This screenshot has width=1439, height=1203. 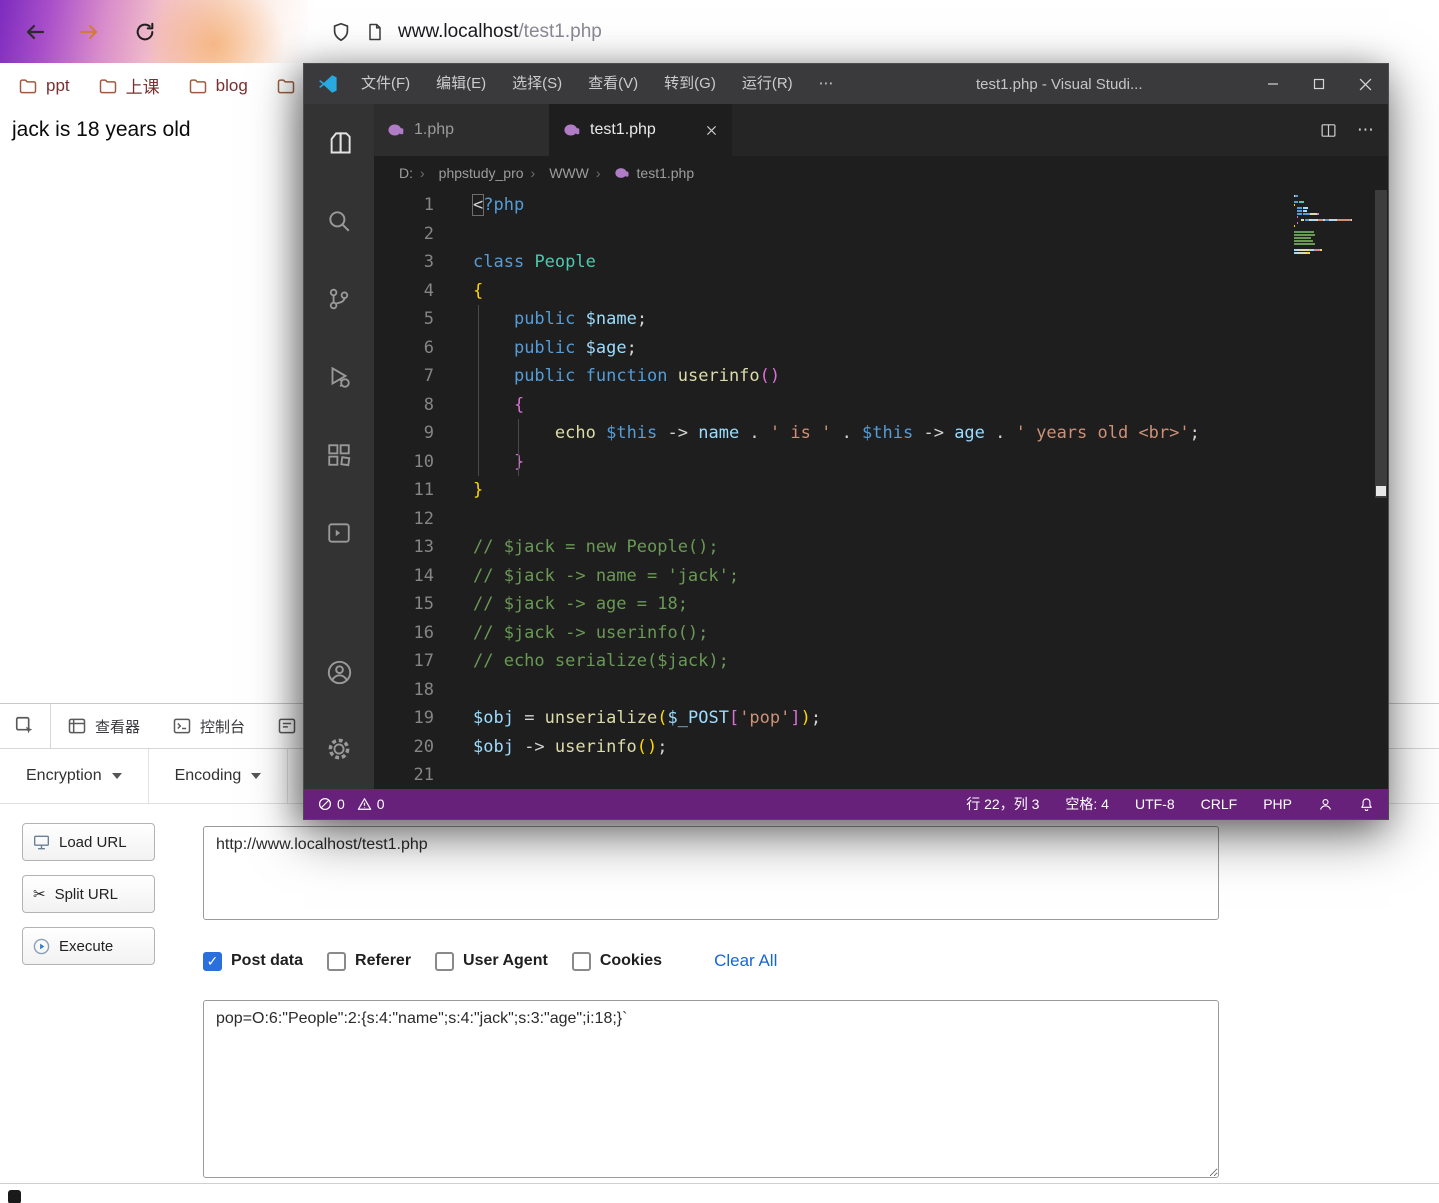 I want to click on line-number: 20, so click(x=423, y=746).